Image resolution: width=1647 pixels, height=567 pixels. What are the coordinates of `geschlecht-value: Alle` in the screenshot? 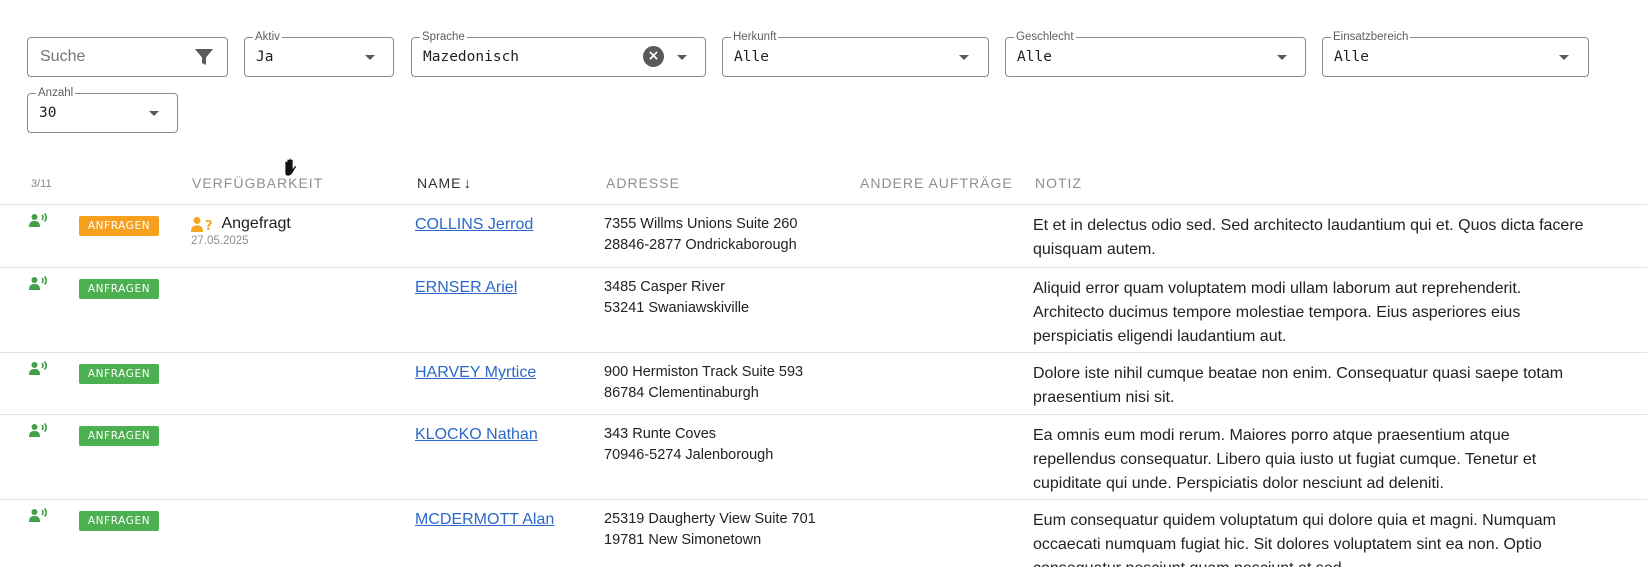 It's located at (1034, 57).